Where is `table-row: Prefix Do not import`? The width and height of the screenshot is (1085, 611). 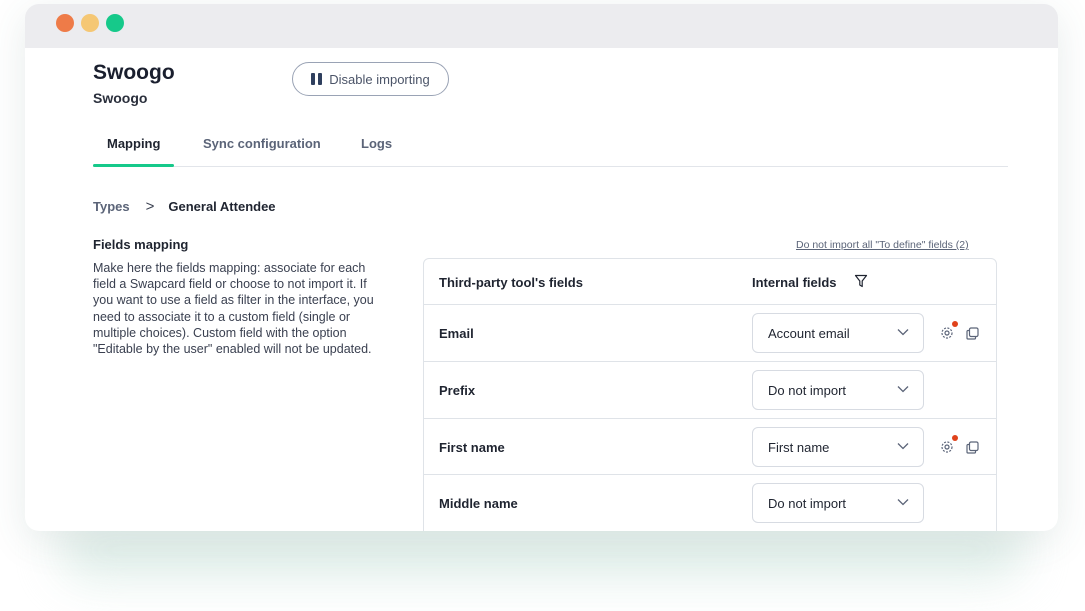
table-row: Prefix Do not import is located at coordinates (710, 390).